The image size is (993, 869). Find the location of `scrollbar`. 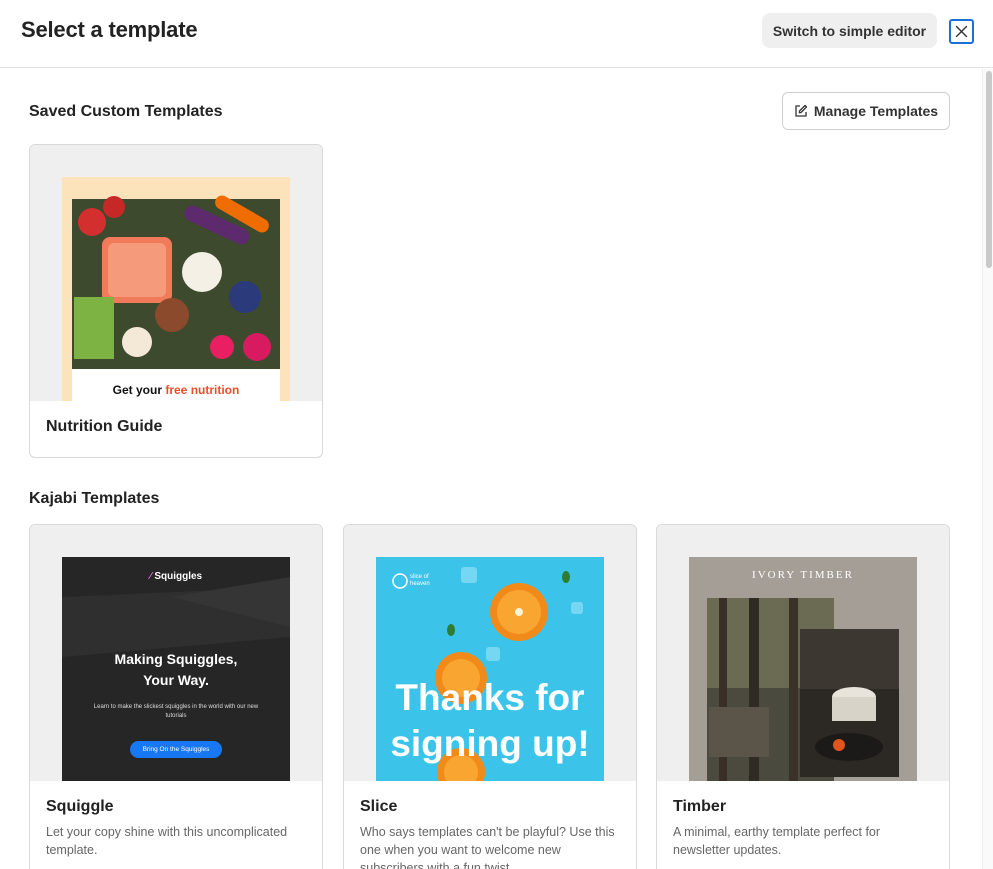

scrollbar is located at coordinates (987, 469).